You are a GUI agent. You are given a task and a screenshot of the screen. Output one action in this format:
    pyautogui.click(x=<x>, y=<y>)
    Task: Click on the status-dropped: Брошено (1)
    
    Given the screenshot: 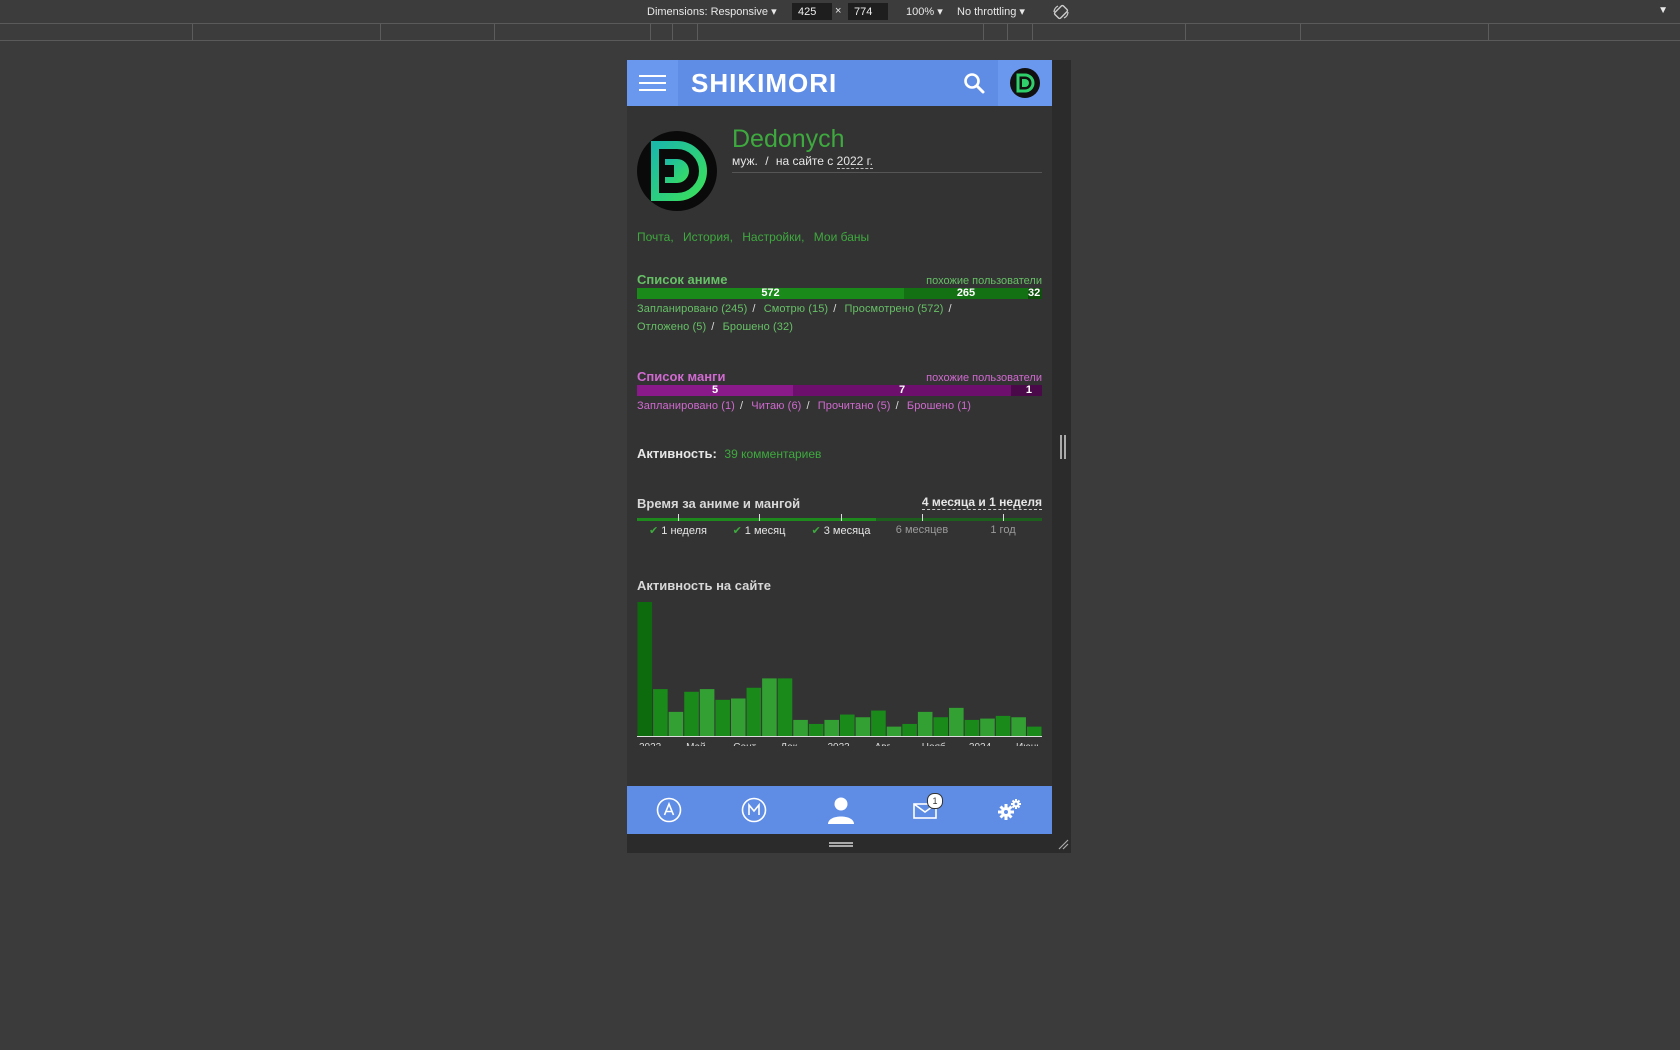 What is the action you would take?
    pyautogui.click(x=939, y=406)
    